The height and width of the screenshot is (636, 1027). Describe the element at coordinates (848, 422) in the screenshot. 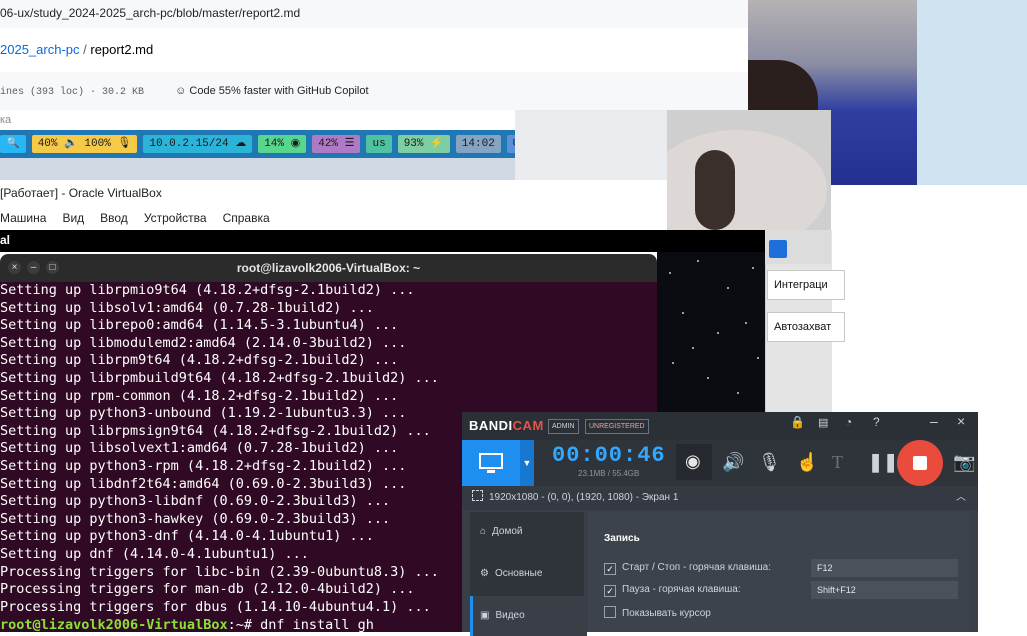

I see `clock-icon: ◔` at that location.